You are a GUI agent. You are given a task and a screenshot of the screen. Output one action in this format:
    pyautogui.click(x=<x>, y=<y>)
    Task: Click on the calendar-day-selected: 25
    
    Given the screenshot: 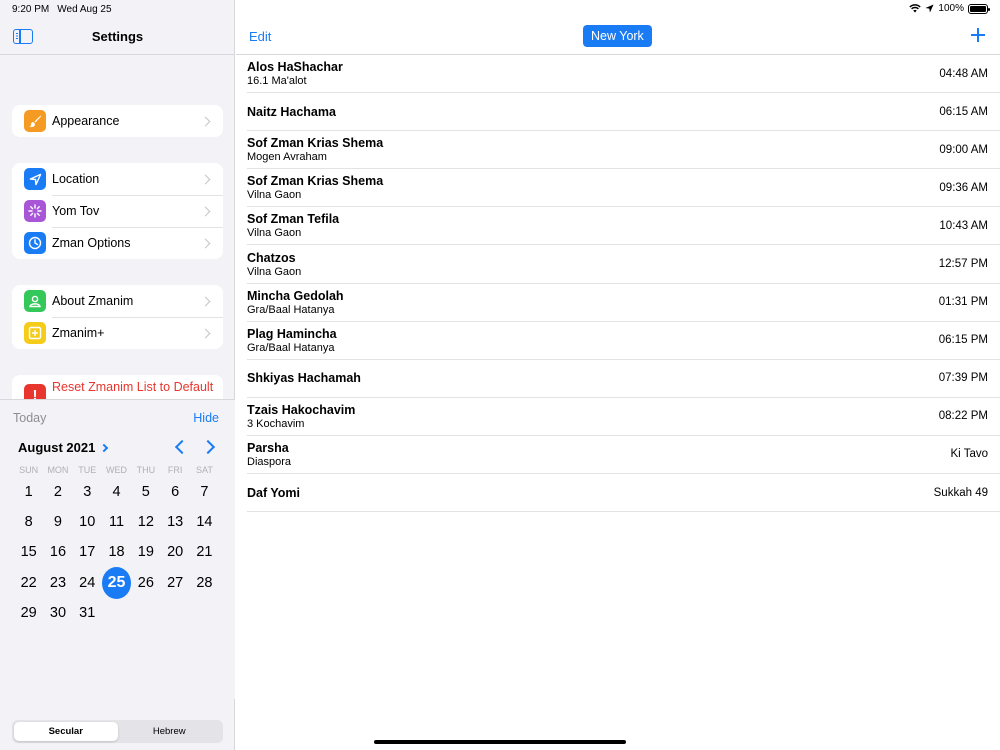 What is the action you would take?
    pyautogui.click(x=116, y=582)
    